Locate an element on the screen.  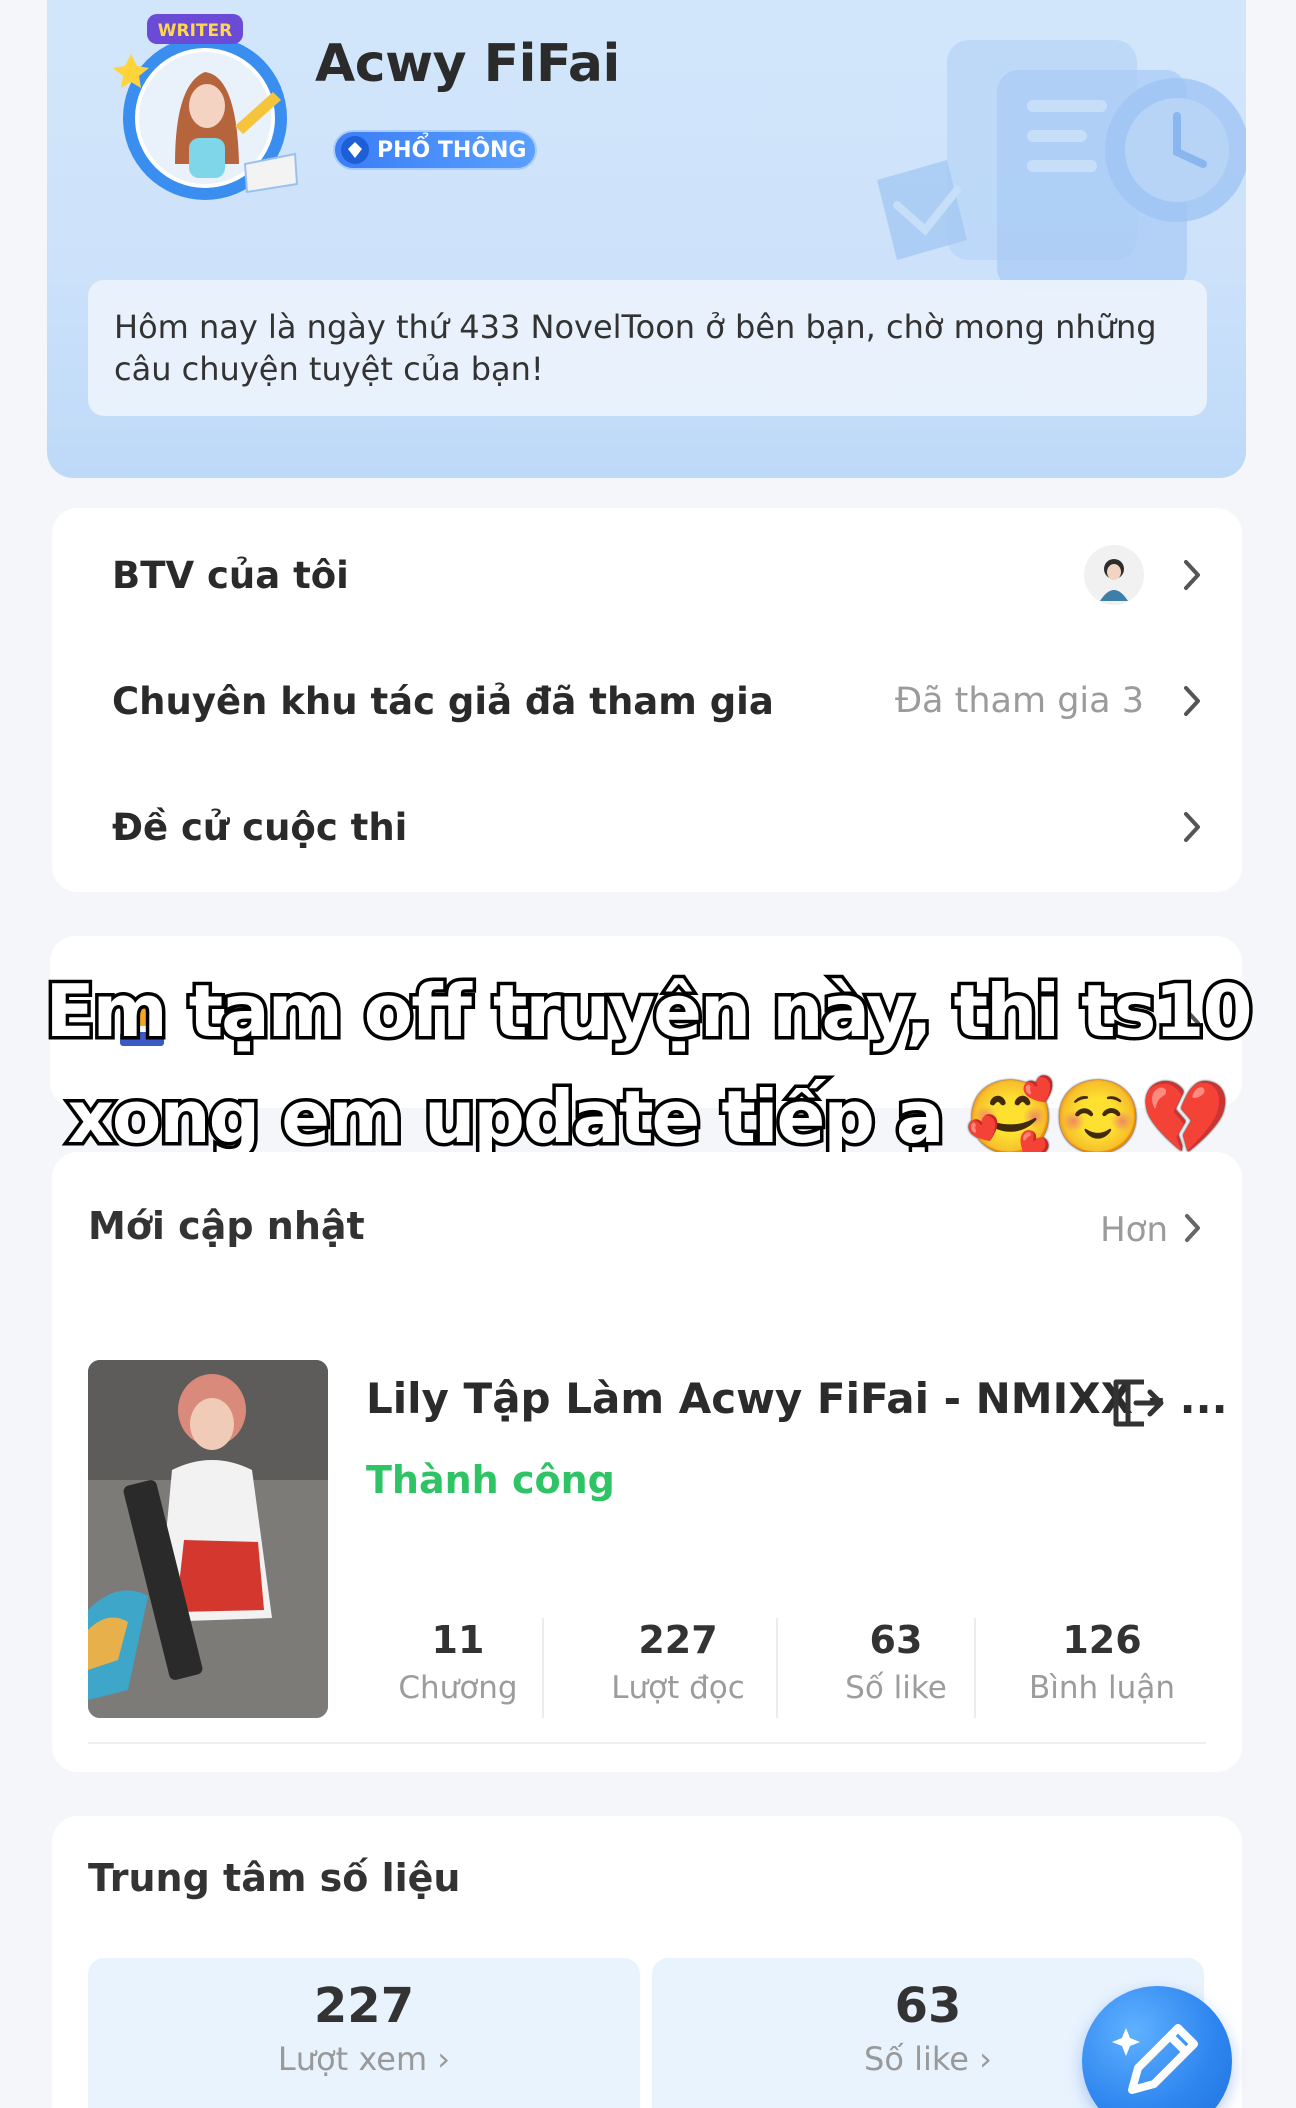
stat-likes: 63 Số like is located at coordinates (896, 1662).